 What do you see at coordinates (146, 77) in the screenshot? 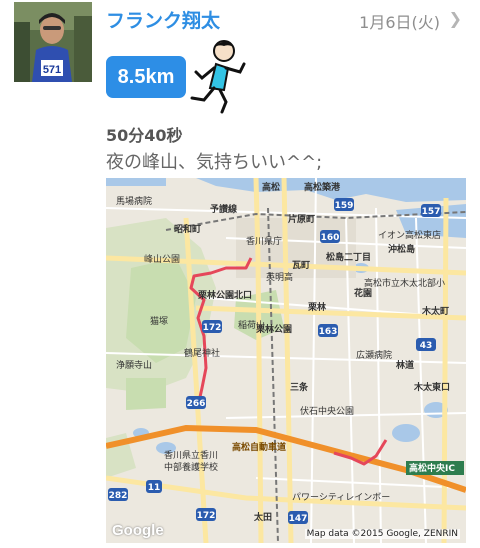
I see `distance-badge: 8.5km` at bounding box center [146, 77].